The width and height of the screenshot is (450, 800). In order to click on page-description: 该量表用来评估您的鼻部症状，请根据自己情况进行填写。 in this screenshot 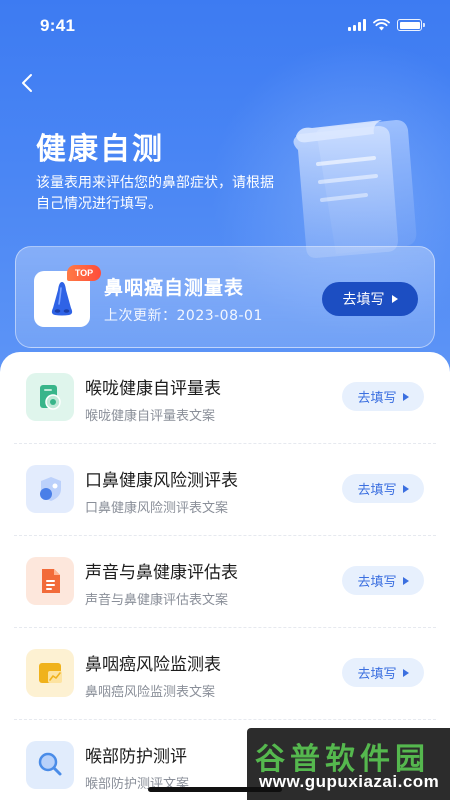, I will do `click(155, 193)`.